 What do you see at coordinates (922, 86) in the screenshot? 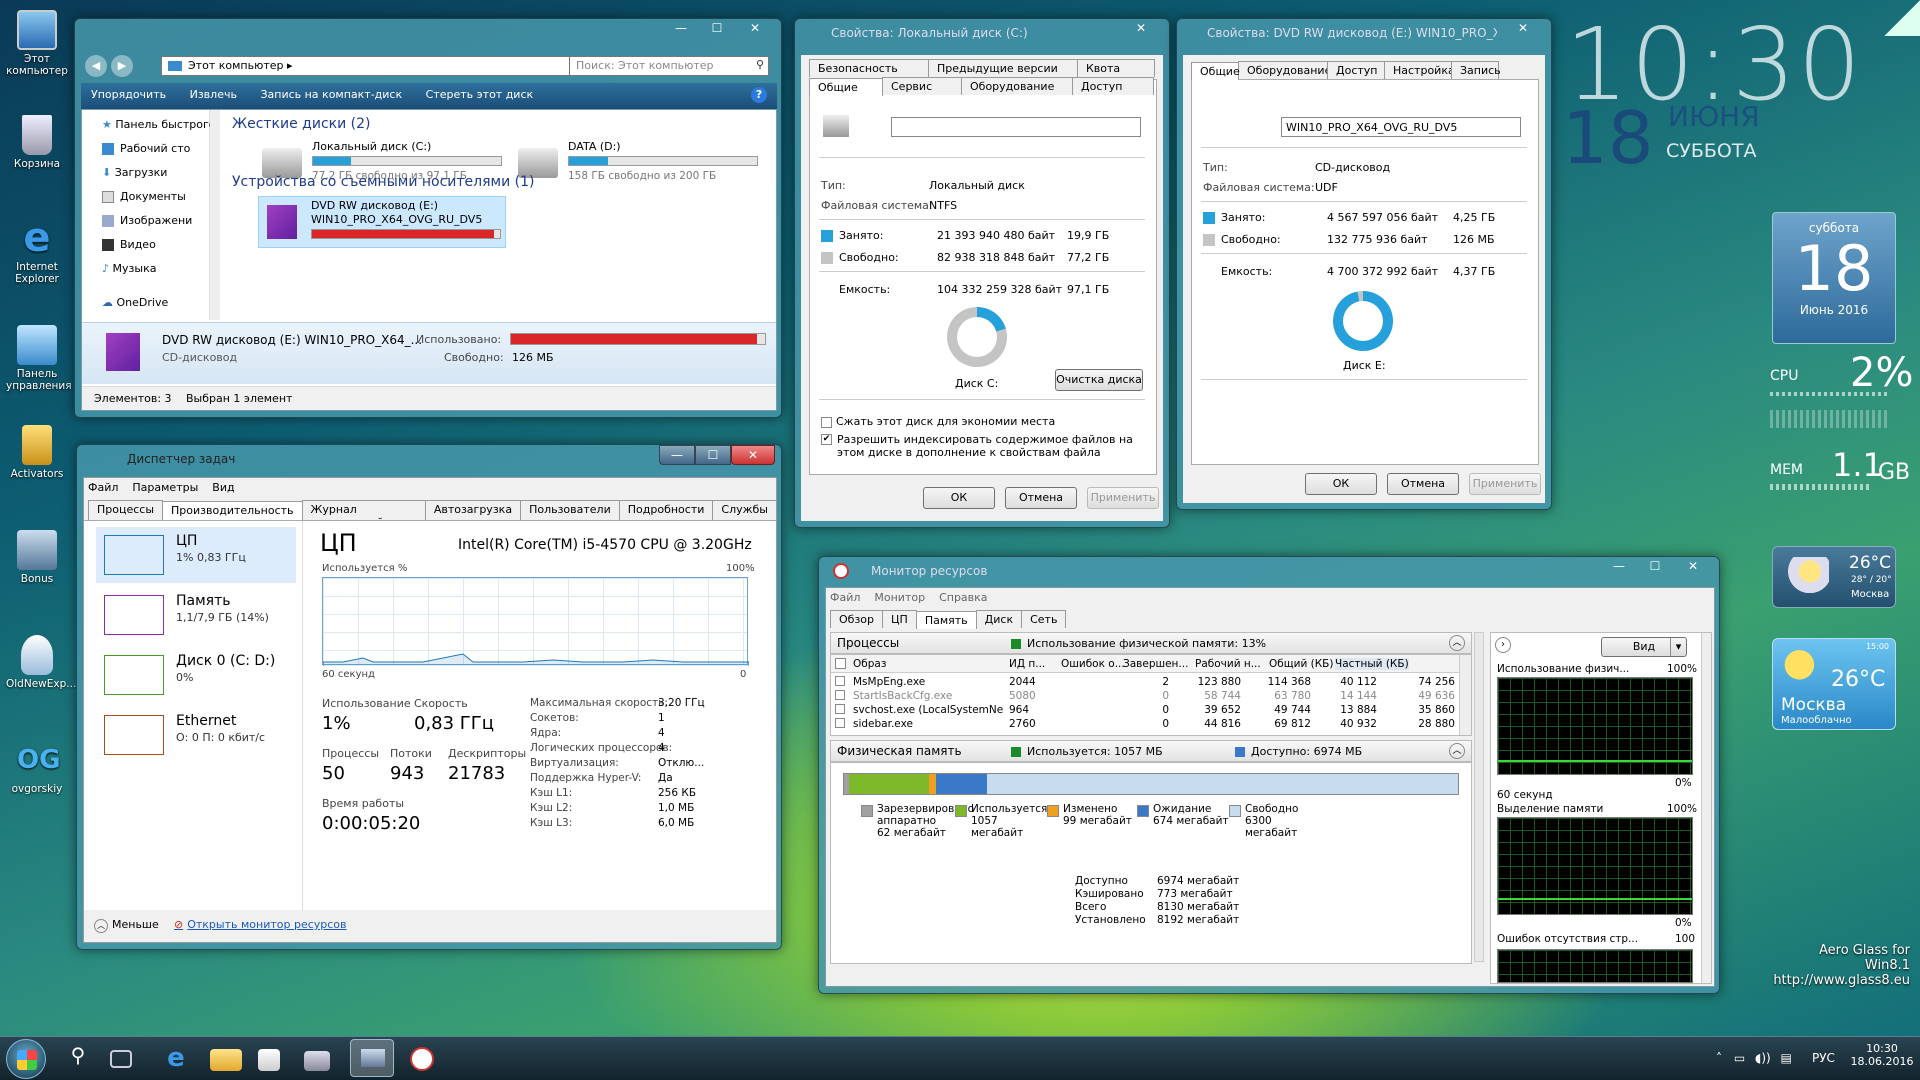
I see `tab-tools: Сервис` at bounding box center [922, 86].